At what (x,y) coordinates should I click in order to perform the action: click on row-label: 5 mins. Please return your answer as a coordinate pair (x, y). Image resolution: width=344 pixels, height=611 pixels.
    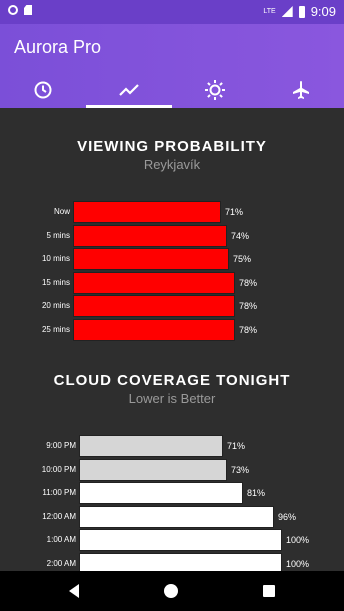
    Looking at the image, I should click on (58, 235).